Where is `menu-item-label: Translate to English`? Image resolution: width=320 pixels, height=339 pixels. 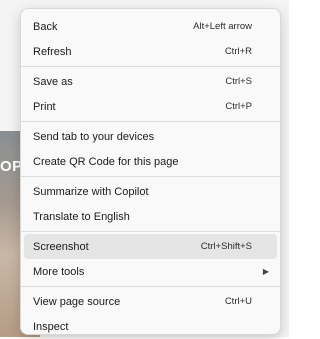
menu-item-label: Translate to English is located at coordinates (81, 216).